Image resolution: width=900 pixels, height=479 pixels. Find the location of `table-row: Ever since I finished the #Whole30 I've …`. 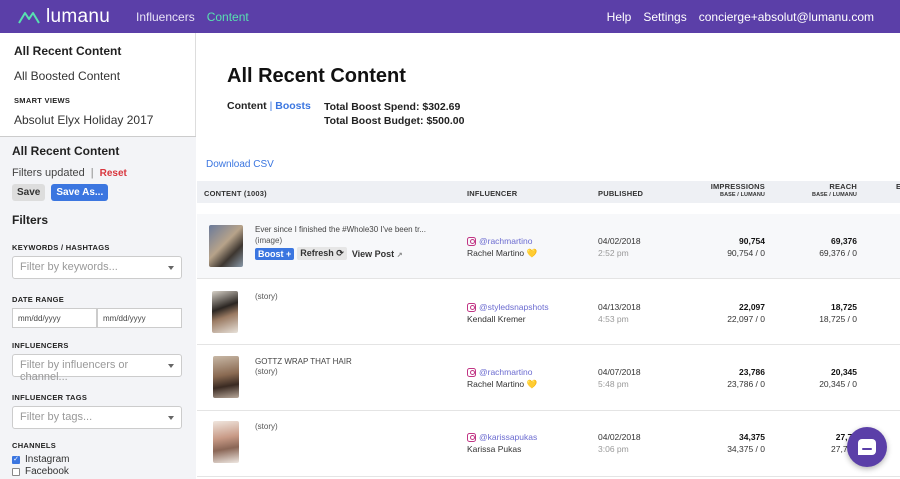

table-row: Ever since I finished the #Whole30 I've … is located at coordinates (548, 246).